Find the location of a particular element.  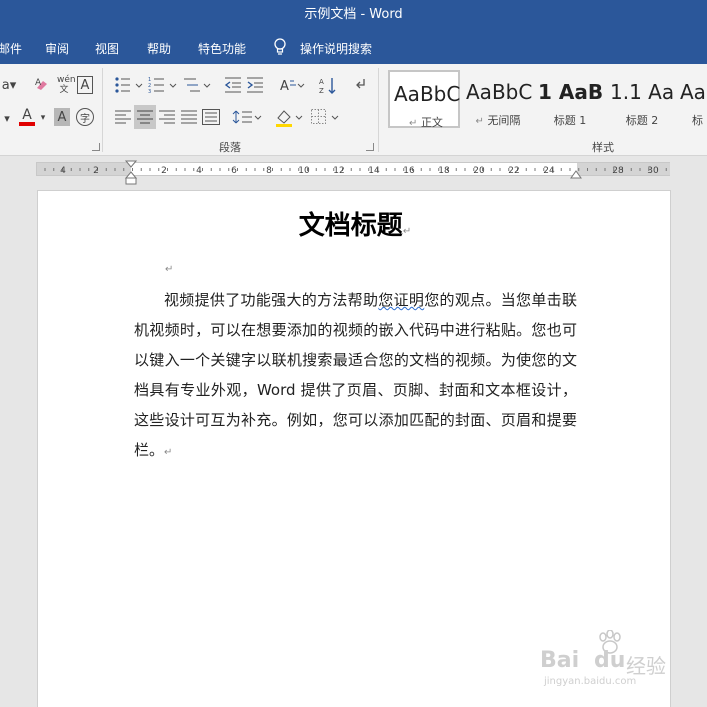

char-border-button: A is located at coordinates (85, 85).